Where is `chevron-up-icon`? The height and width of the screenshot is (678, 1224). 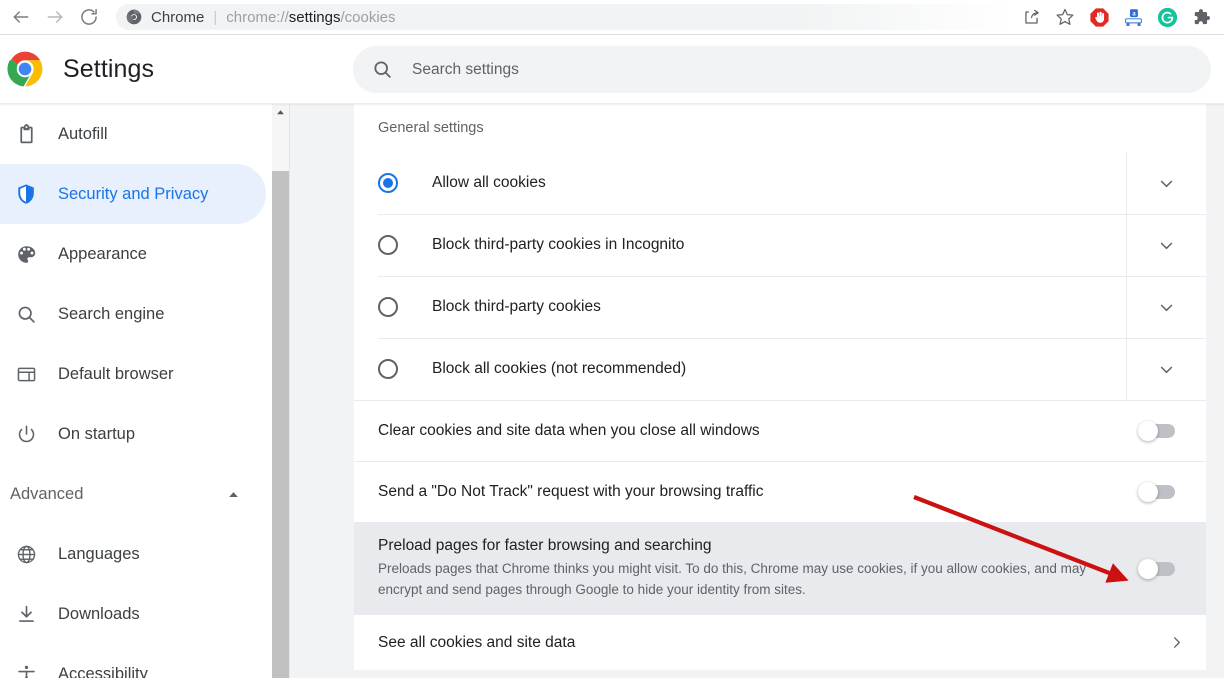
chevron-up-icon is located at coordinates (233, 494).